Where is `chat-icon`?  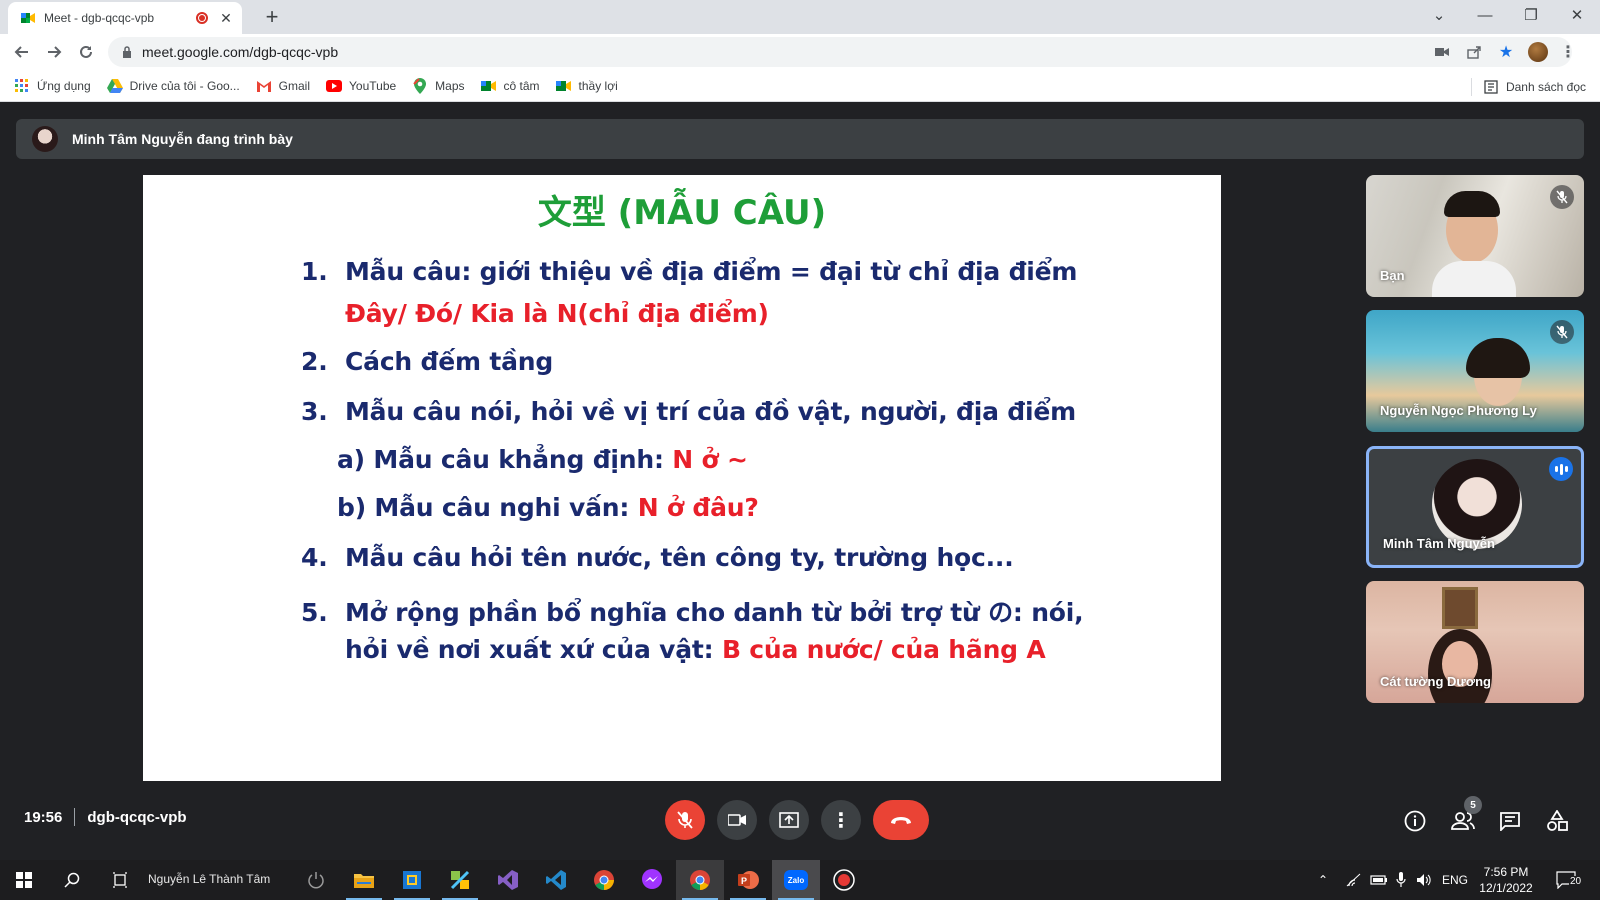 chat-icon is located at coordinates (1510, 821).